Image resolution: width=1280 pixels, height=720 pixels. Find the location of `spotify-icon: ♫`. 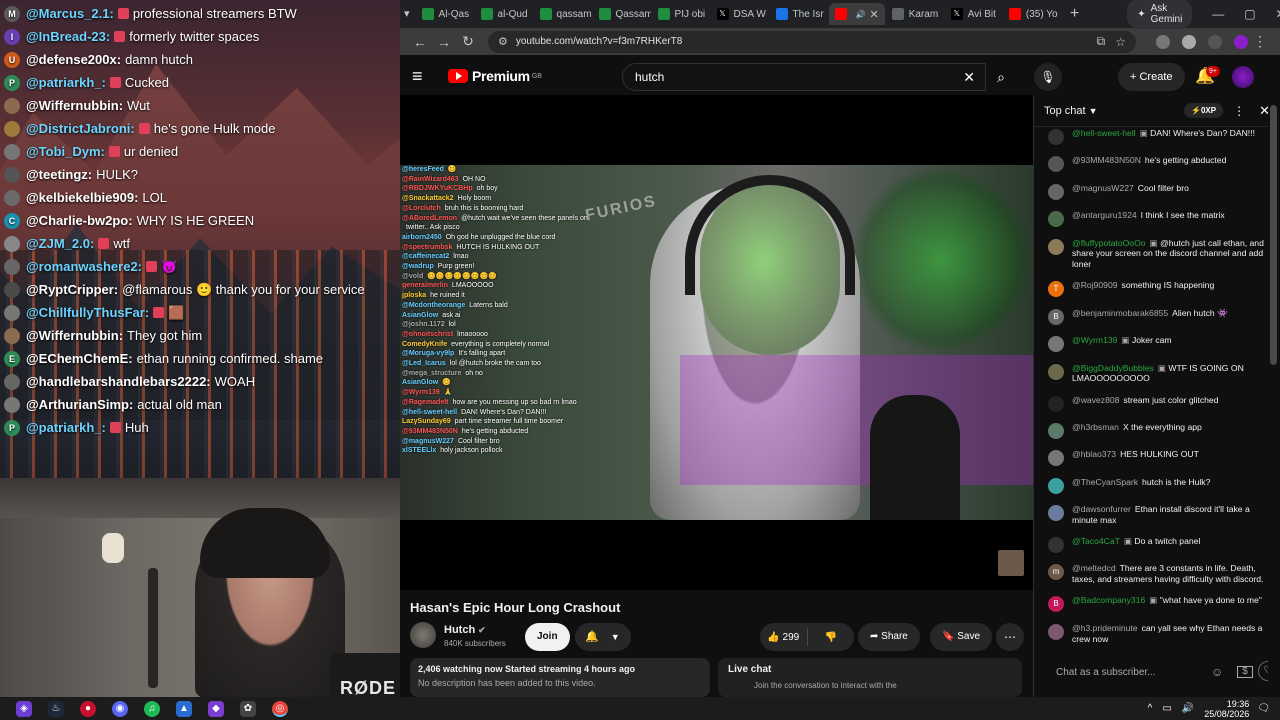

spotify-icon: ♫ is located at coordinates (152, 708).